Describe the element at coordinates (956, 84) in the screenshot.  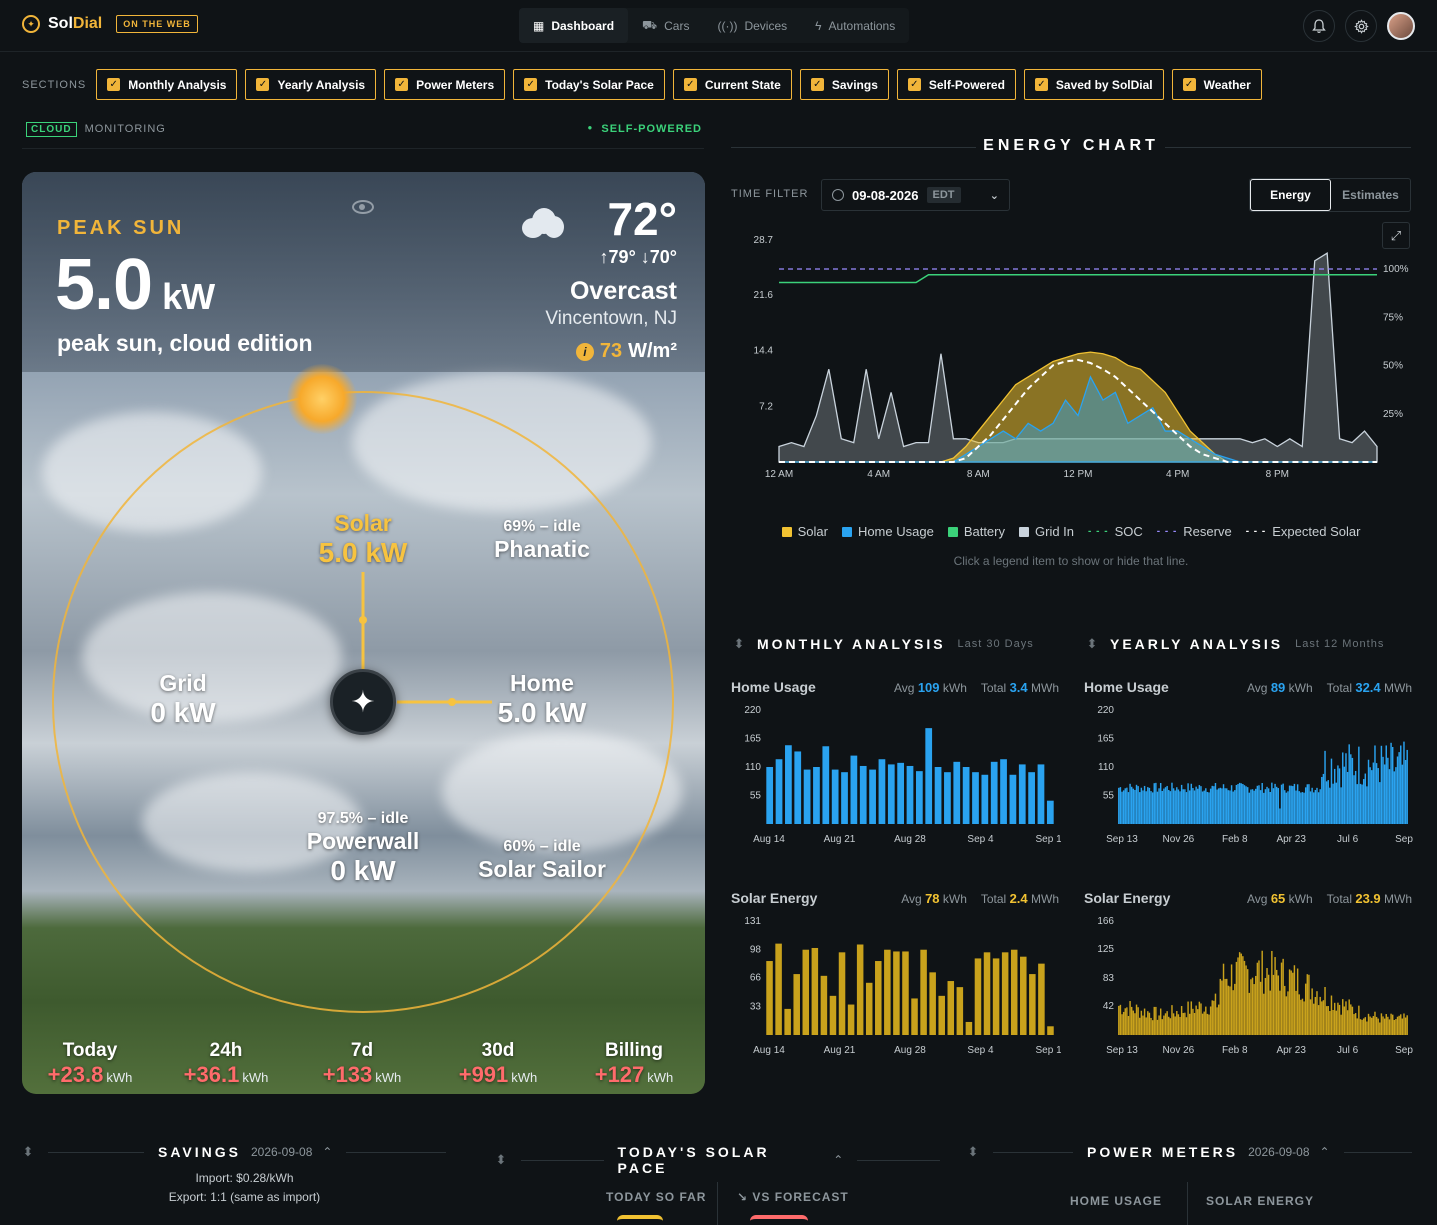
I see `section-toggle-self-powered: ✓ Self-Powered` at that location.